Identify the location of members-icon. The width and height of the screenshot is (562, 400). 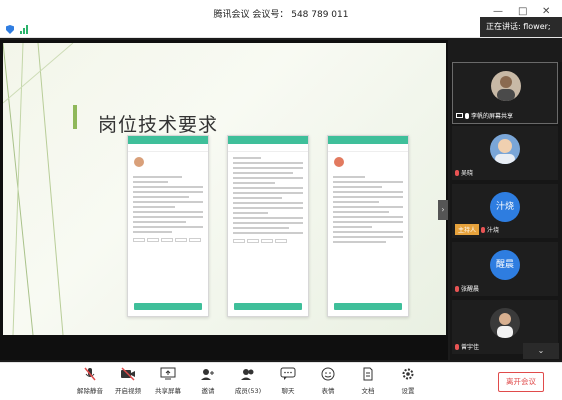
(247, 374).